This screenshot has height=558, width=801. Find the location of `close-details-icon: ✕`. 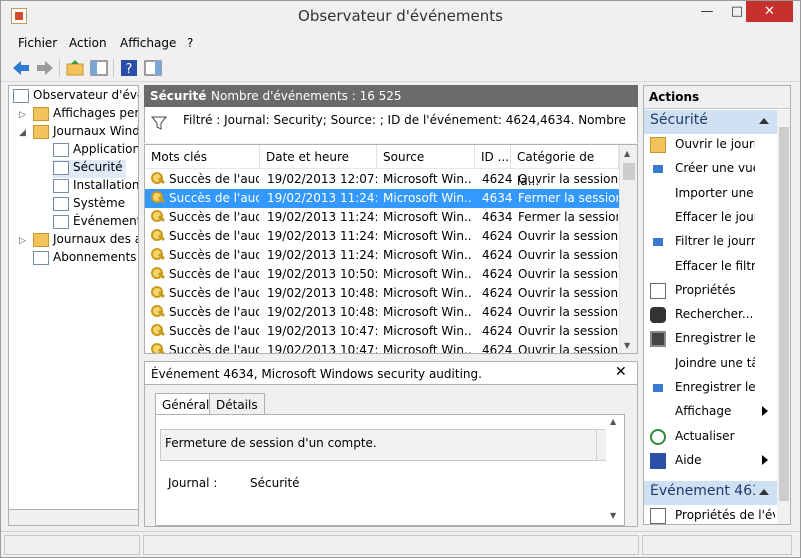

close-details-icon: ✕ is located at coordinates (621, 372).